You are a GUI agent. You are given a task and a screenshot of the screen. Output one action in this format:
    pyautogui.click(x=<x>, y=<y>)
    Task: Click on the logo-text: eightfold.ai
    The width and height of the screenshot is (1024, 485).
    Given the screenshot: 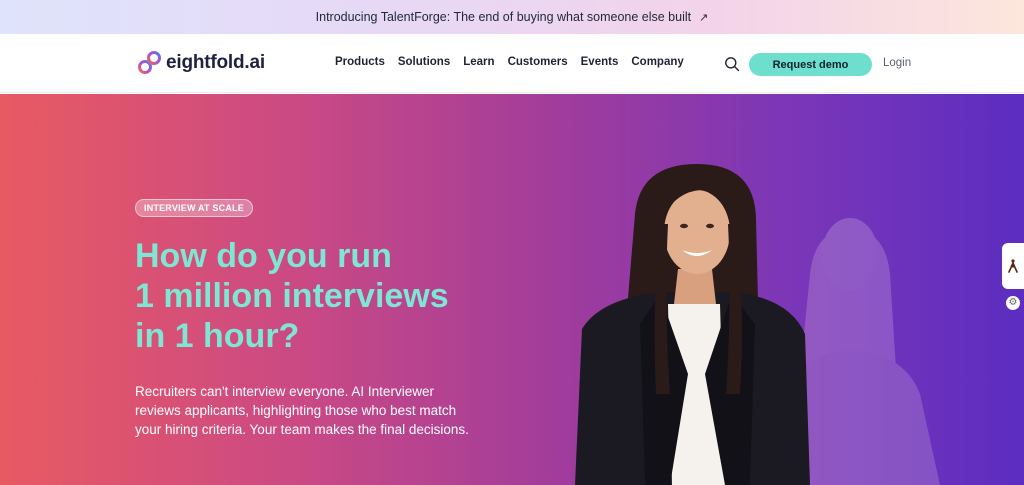 What is the action you would take?
    pyautogui.click(x=215, y=62)
    